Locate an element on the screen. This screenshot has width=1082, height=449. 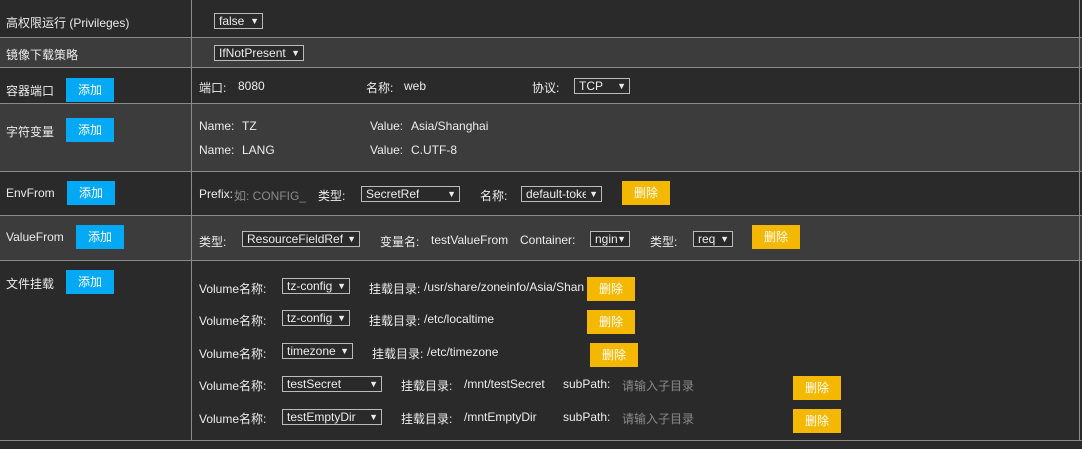
protocol-label: 协议: is located at coordinates (546, 88).